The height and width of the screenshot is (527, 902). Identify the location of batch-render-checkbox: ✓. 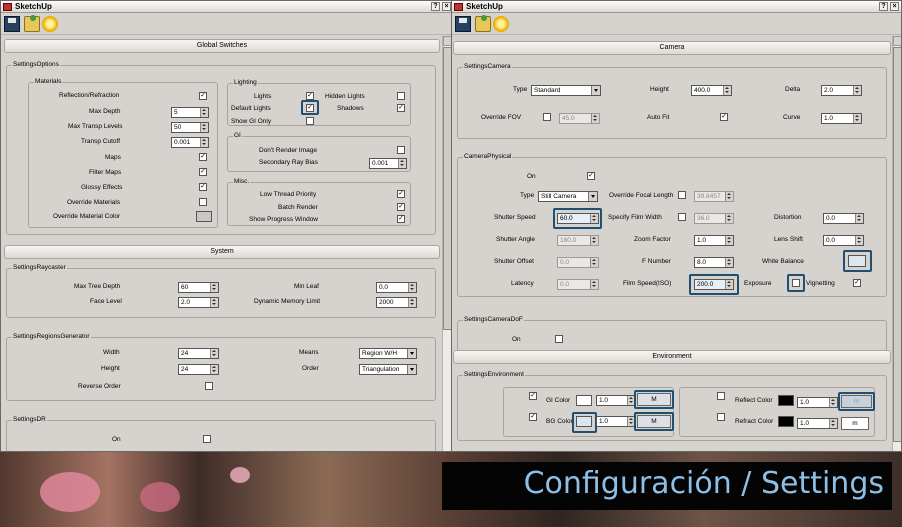
(401, 207).